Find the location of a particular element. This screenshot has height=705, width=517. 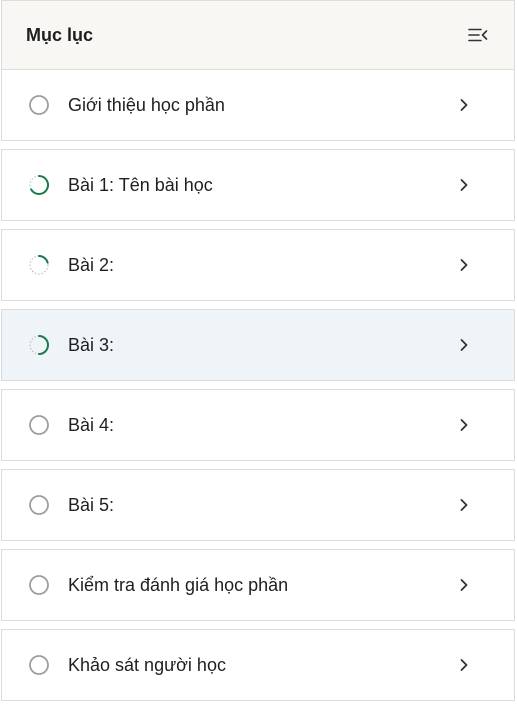

collapse-menu-icon is located at coordinates (478, 35).